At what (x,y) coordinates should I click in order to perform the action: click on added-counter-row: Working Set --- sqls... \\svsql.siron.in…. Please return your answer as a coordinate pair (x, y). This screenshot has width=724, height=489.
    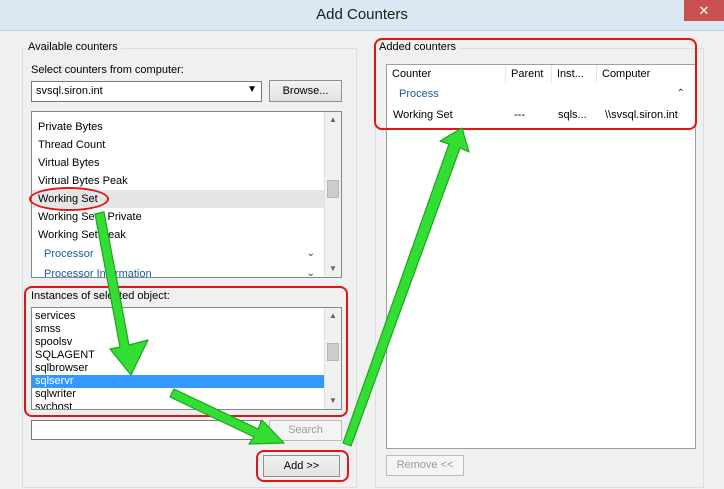
    Looking at the image, I should click on (541, 115).